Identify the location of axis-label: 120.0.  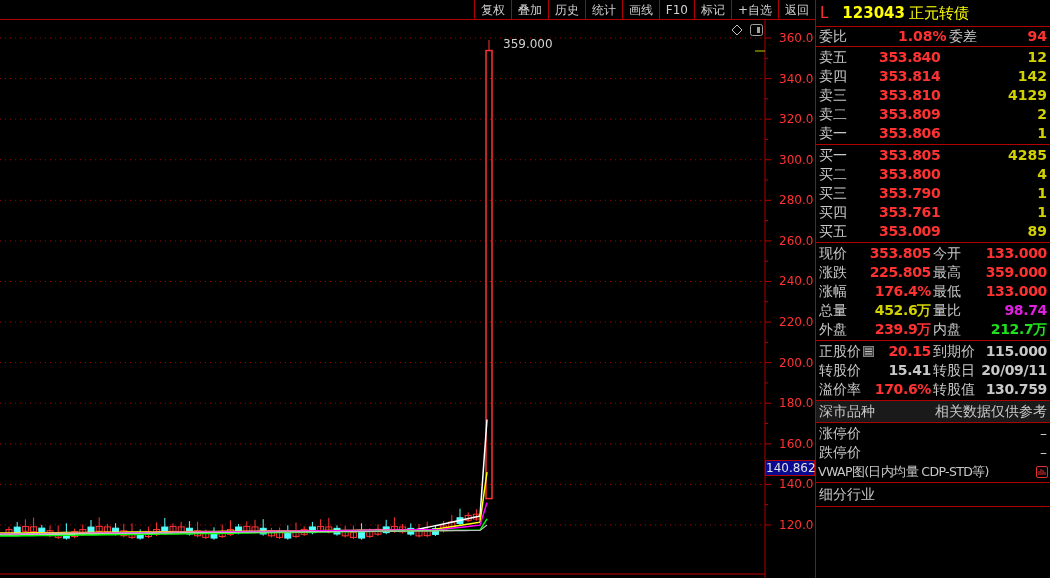
(796, 524).